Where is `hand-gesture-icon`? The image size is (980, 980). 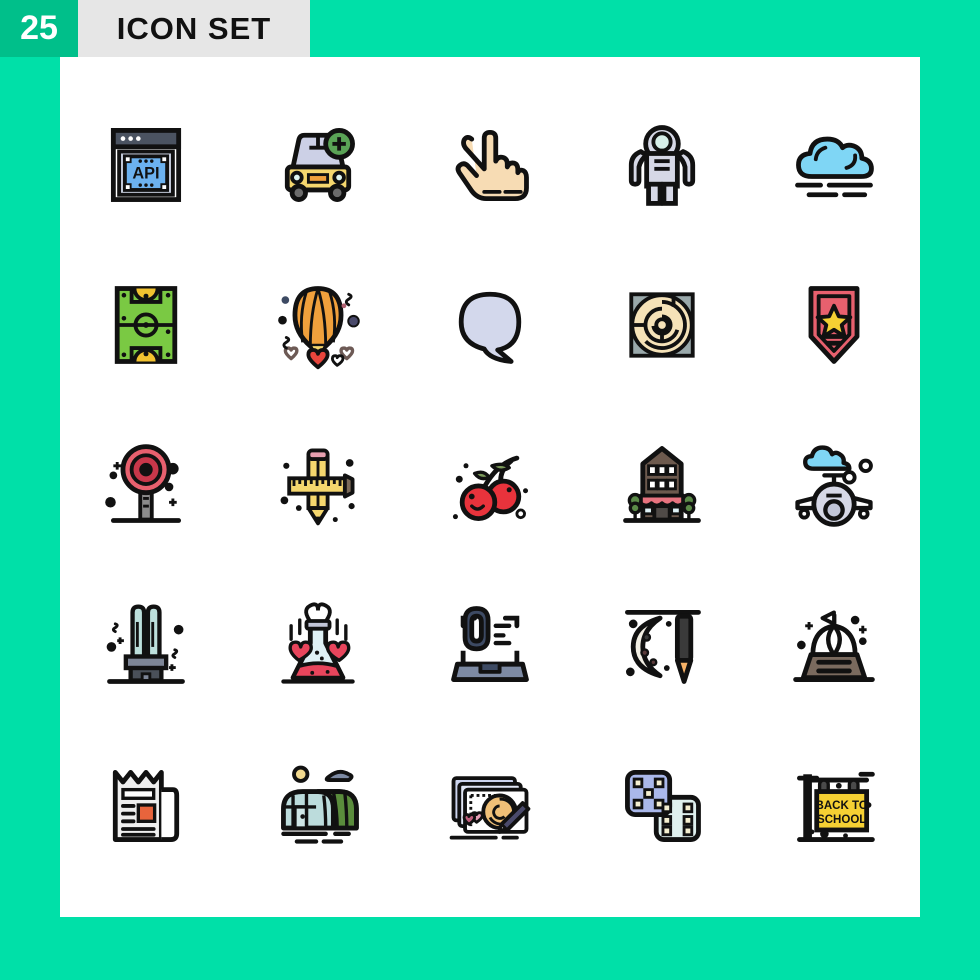
hand-gesture-icon is located at coordinates (492, 165).